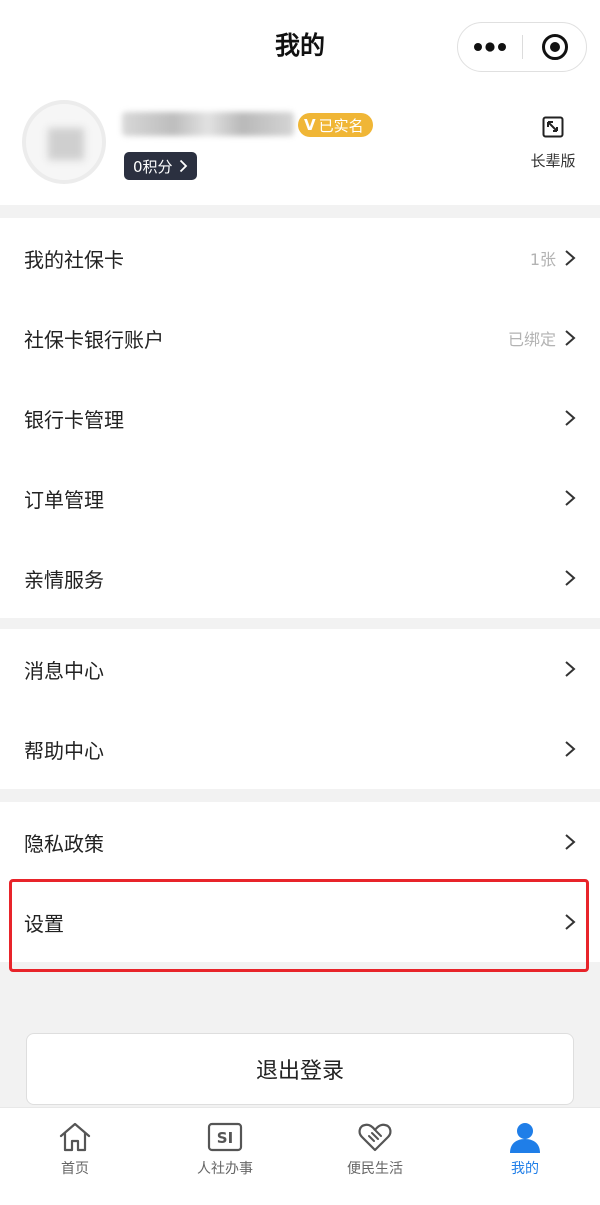 This screenshot has width=600, height=1205. Describe the element at coordinates (525, 1156) in the screenshot. I see `tab-mine: 我的` at that location.